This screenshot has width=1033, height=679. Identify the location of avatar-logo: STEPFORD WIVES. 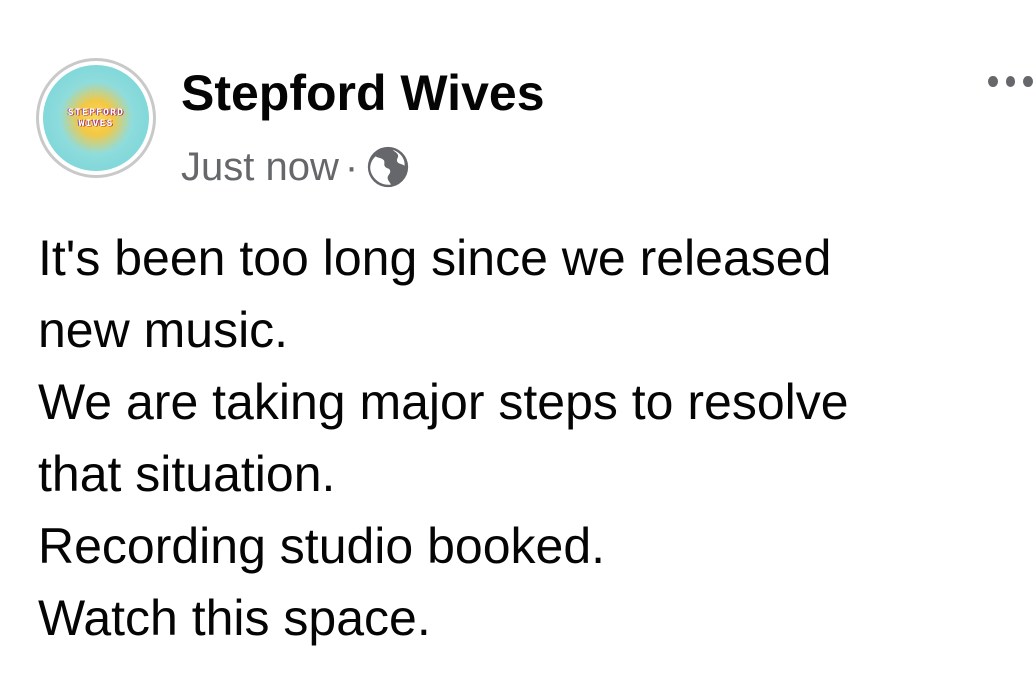
(96, 118).